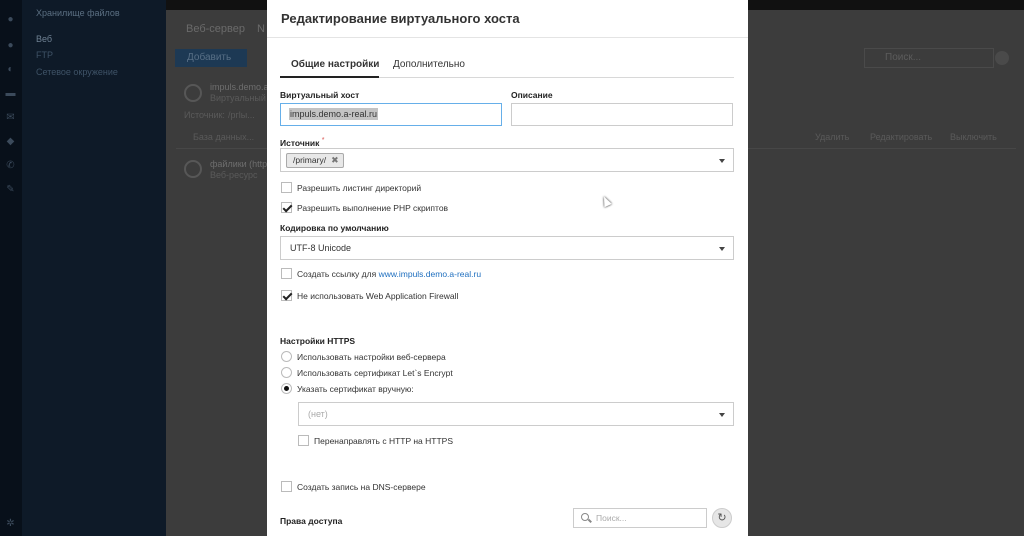 The height and width of the screenshot is (536, 1024). Describe the element at coordinates (234, 175) in the screenshot. I see `row2-subtitle: Веб-ресурс` at that location.